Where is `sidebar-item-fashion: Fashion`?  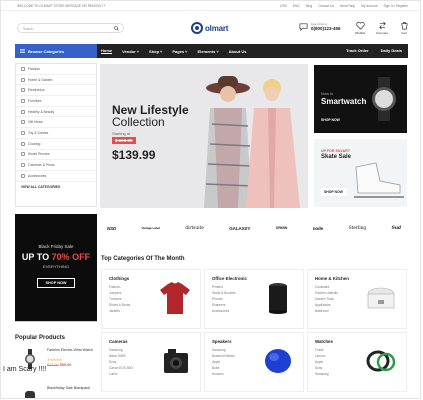 sidebar-item-fashion: Fashion is located at coordinates (56, 69).